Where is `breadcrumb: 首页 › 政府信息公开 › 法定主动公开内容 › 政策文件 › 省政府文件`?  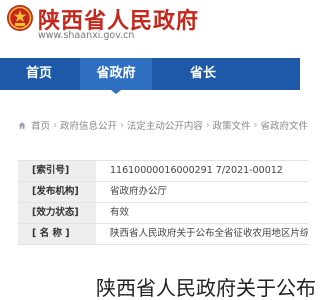
breadcrumb: 首页 › 政府信息公开 › 法定主动公开内容 › 政策文件 › 省政府文件 is located at coordinates (163, 125).